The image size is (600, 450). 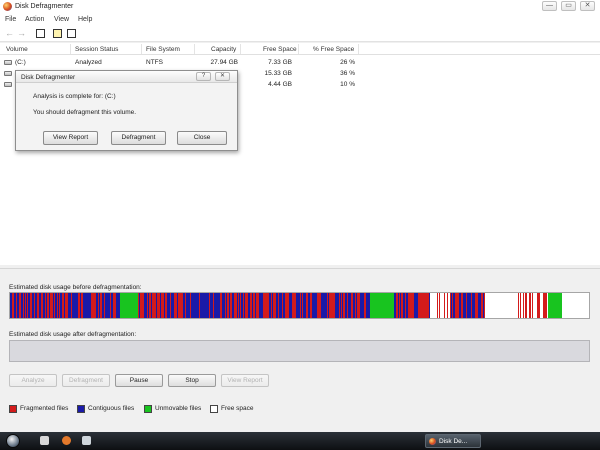 I want to click on title-bar: Disk Defragmenter — ▭ ✕, so click(x=300, y=7).